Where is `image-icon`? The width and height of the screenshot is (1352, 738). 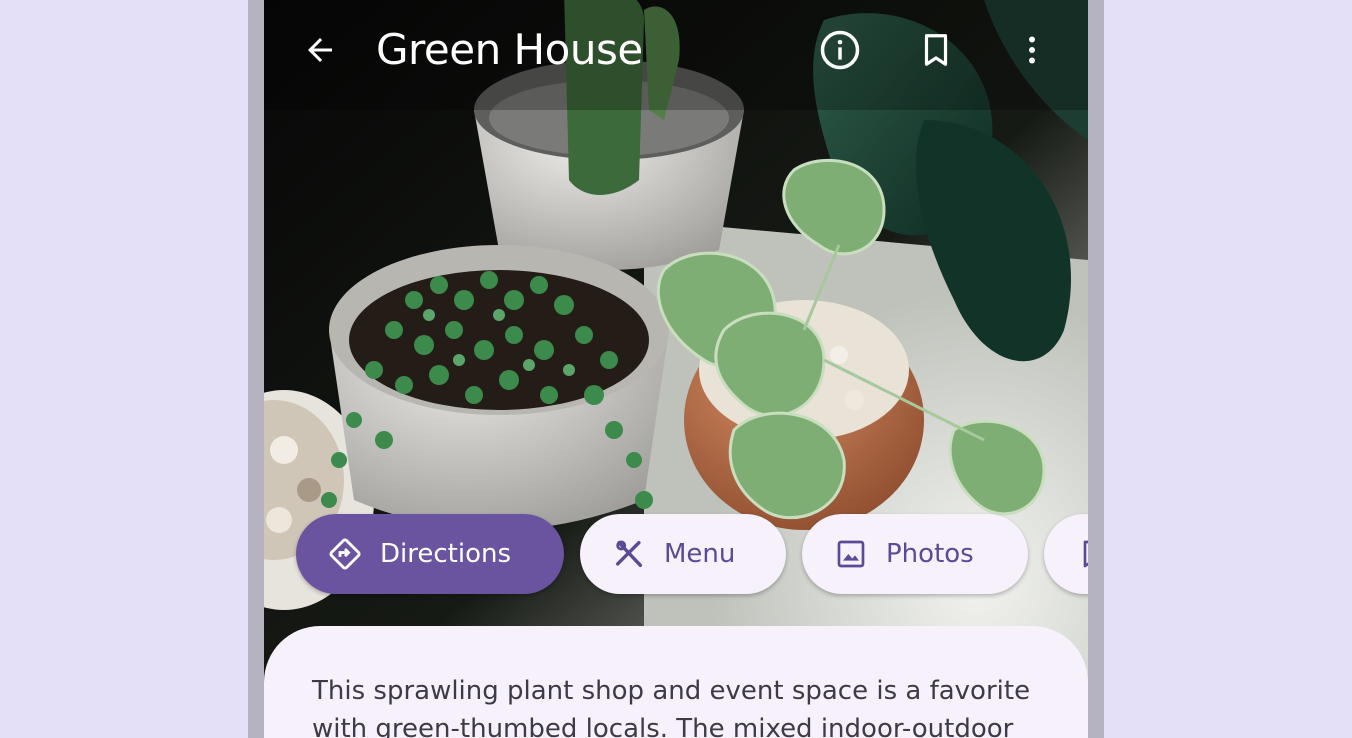
image-icon is located at coordinates (851, 554).